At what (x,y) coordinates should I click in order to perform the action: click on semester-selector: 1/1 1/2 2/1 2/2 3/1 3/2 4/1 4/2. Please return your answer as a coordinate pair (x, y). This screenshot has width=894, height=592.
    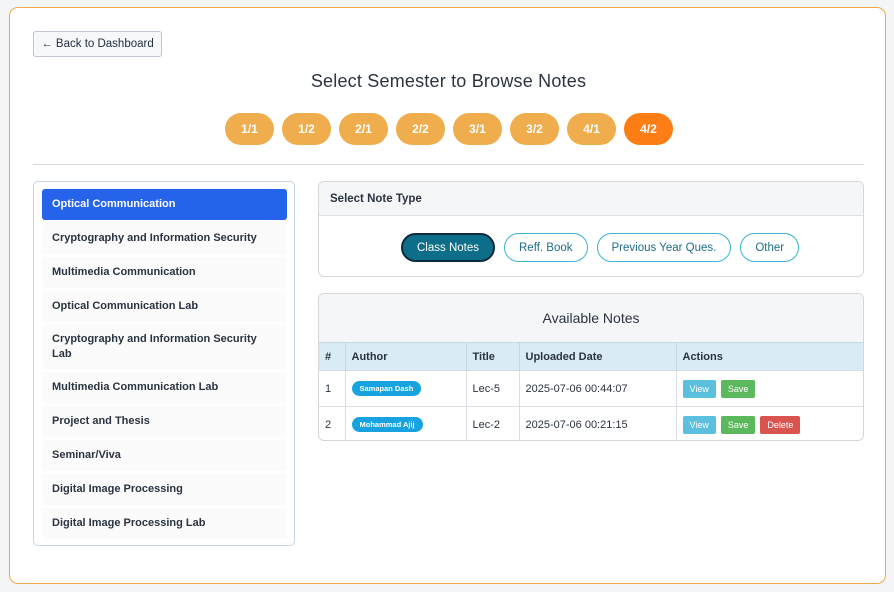
    Looking at the image, I should click on (449, 129).